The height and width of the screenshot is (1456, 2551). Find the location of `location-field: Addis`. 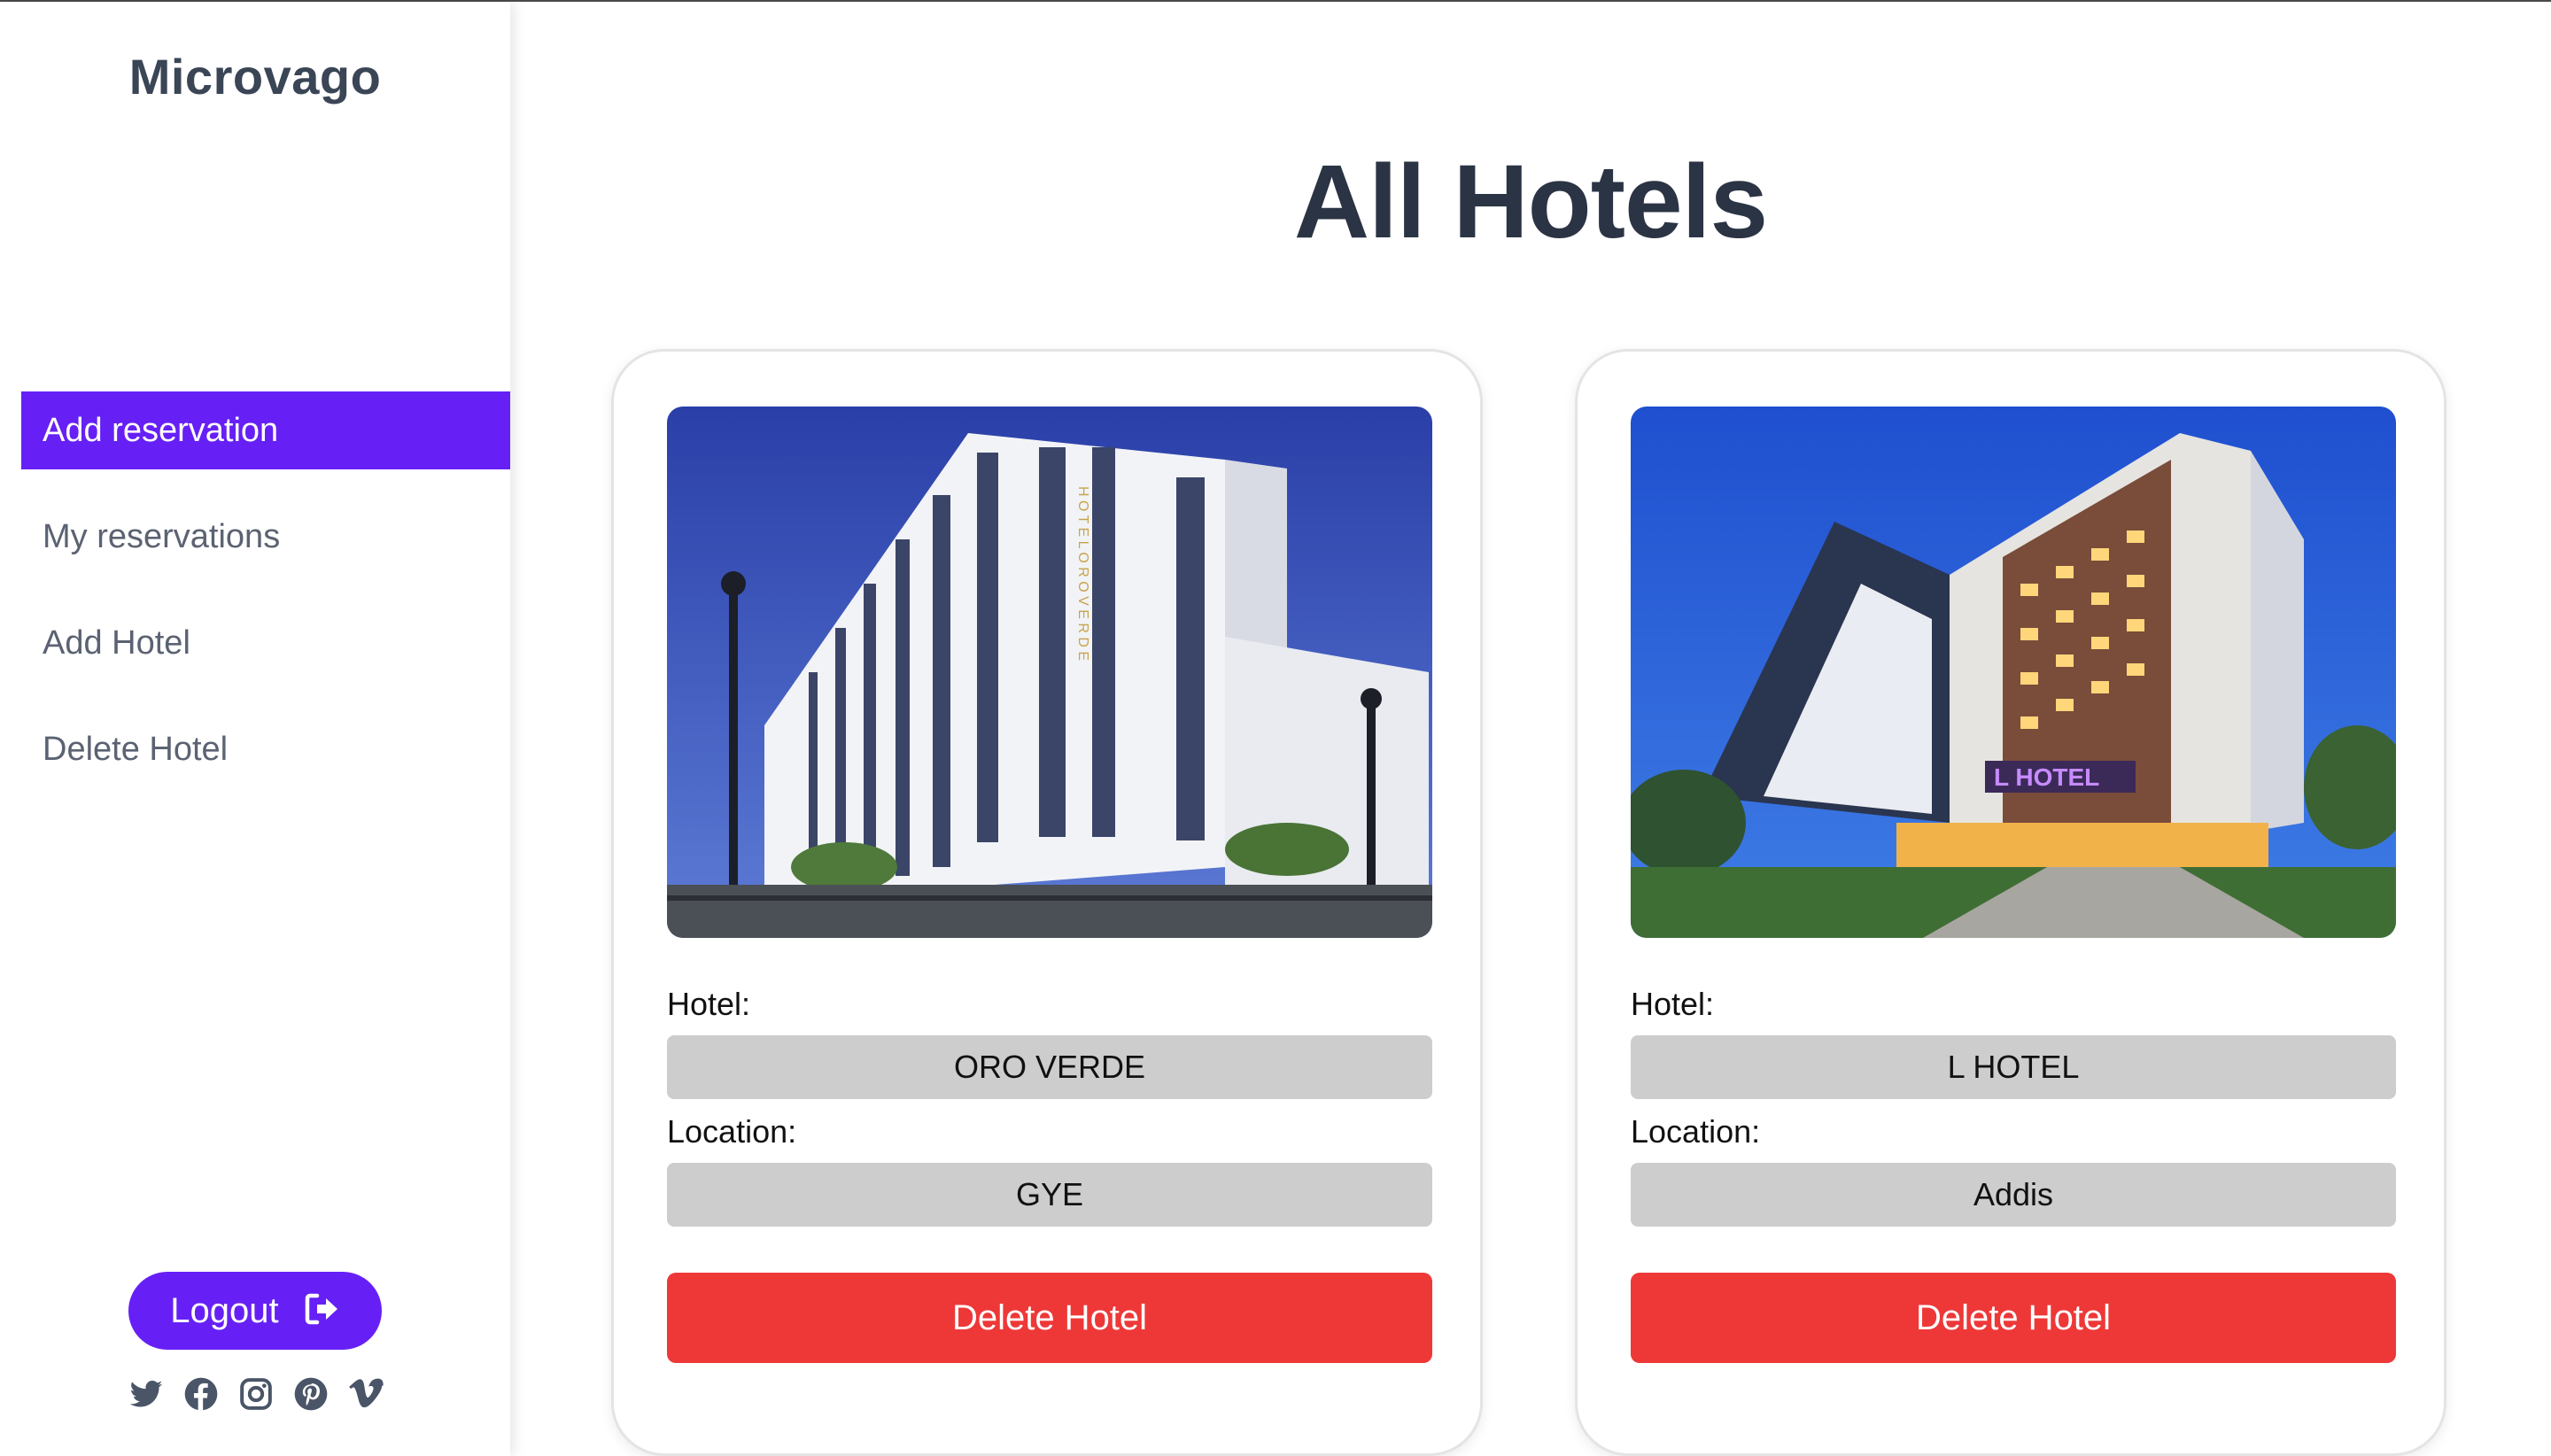

location-field: Addis is located at coordinates (2014, 1195).